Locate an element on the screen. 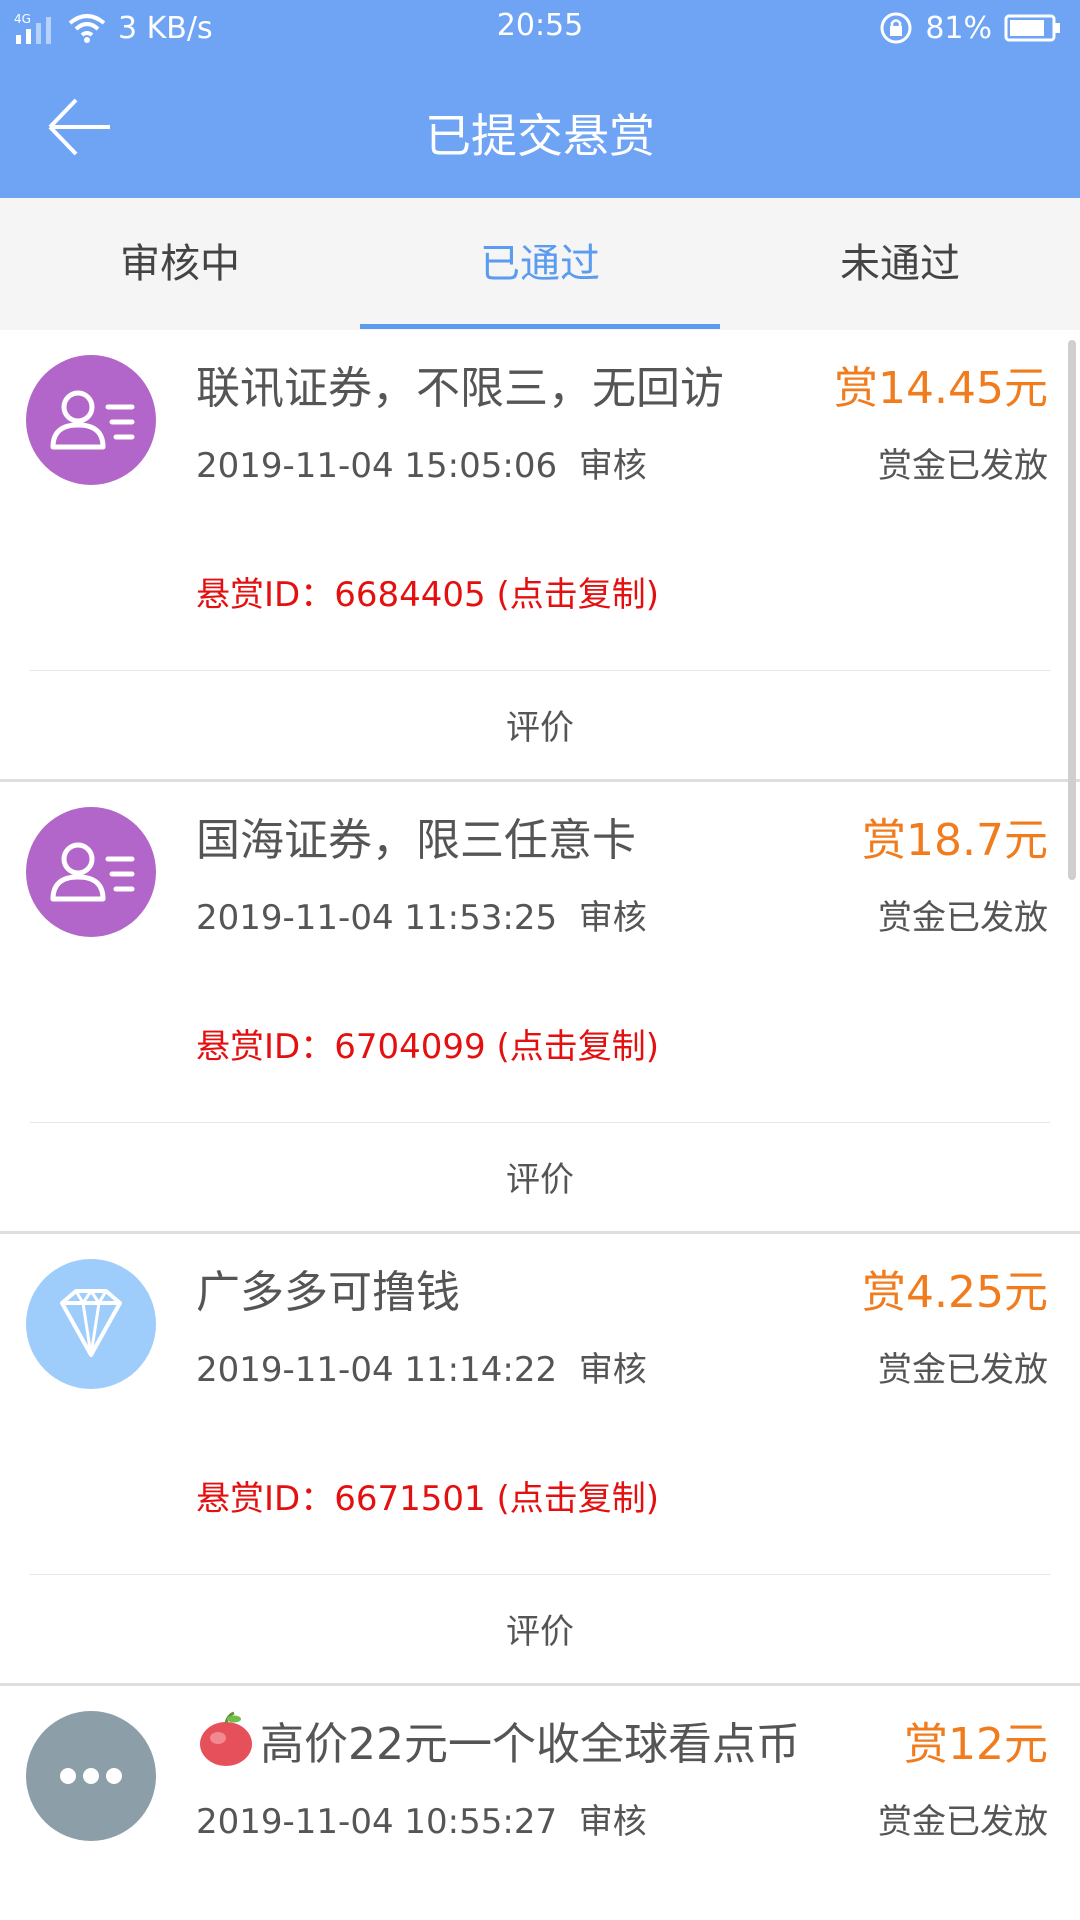 The height and width of the screenshot is (1920, 1080). task-meta: 2019-11-04 11:14:22 审核 is located at coordinates (421, 1366).